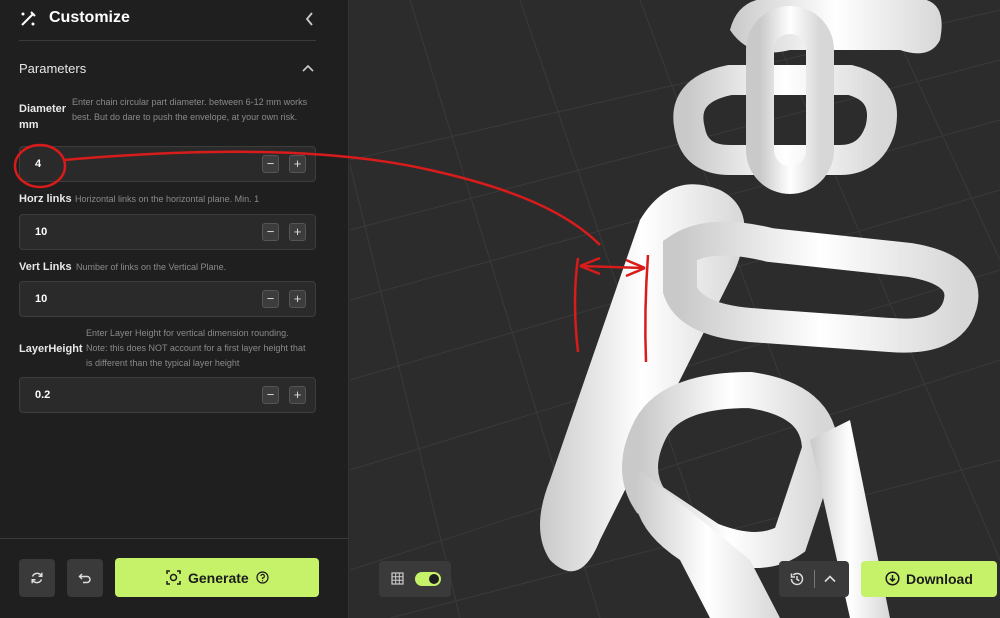 The width and height of the screenshot is (1000, 618). I want to click on vert-links-decrement-button: −, so click(270, 299).